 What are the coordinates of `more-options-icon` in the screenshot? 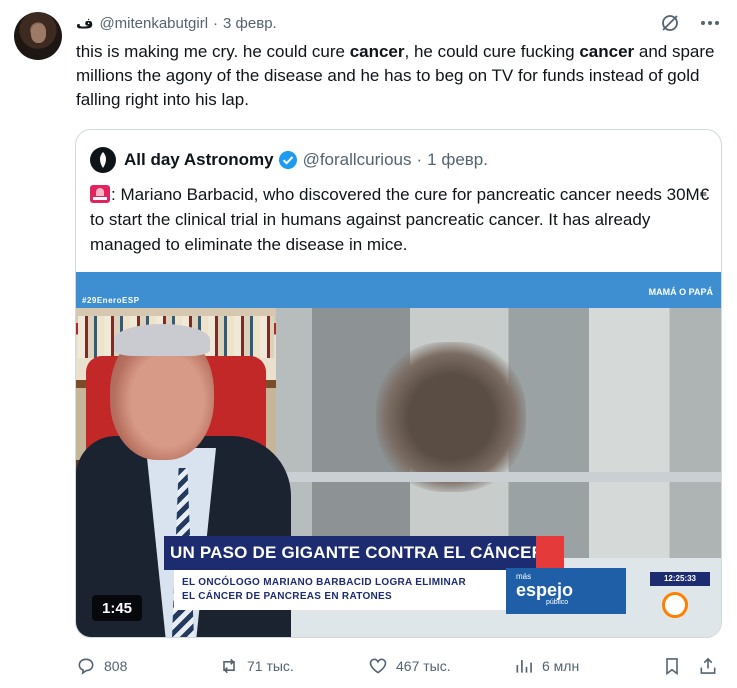 It's located at (710, 23).